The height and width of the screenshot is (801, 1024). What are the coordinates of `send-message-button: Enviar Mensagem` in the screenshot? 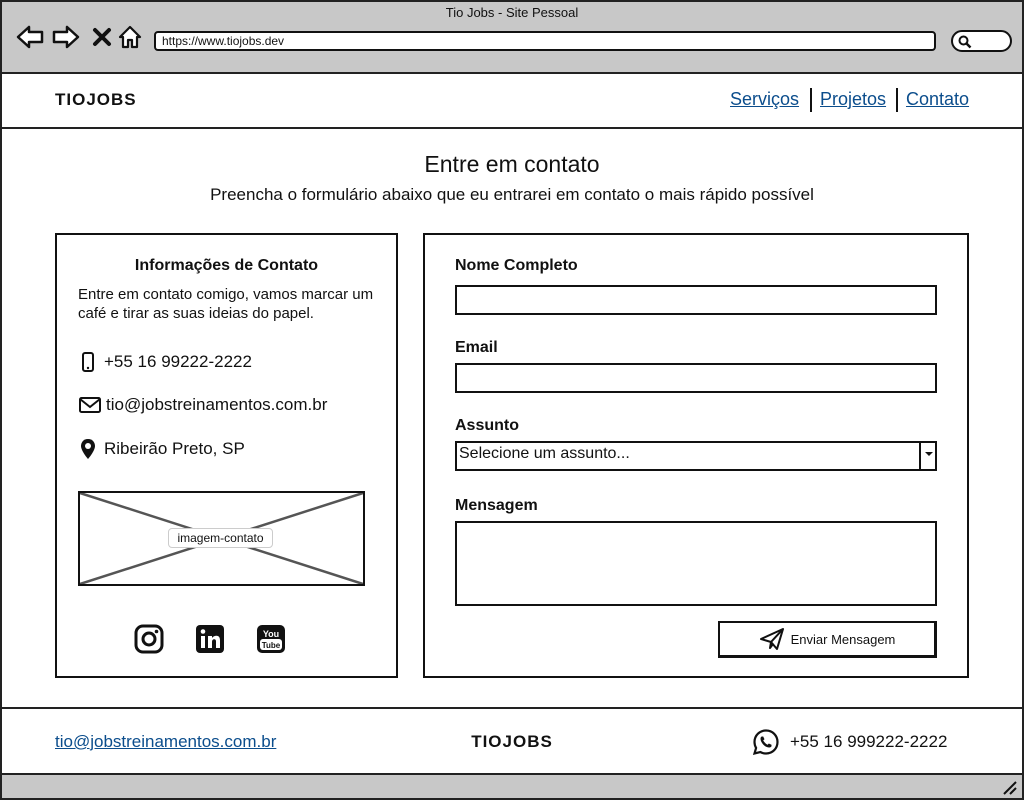 It's located at (827, 639).